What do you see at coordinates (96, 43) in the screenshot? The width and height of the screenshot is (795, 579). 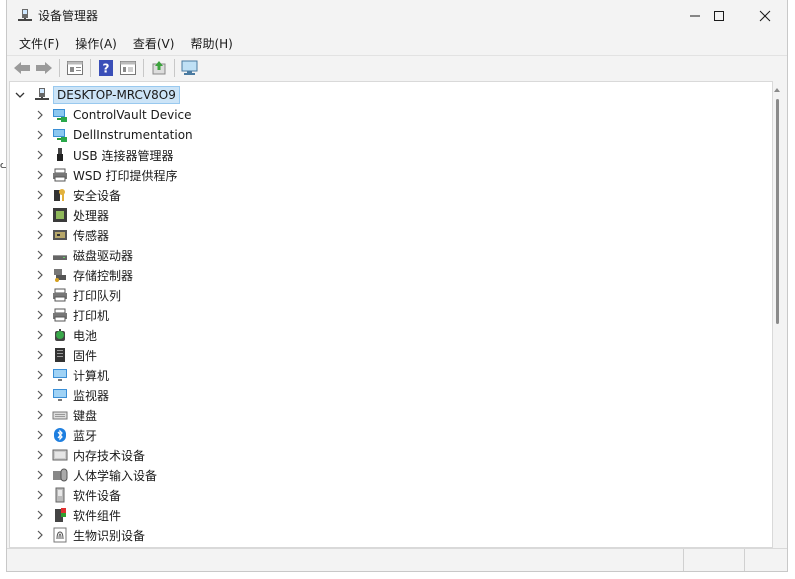 I see `menu-action: 操作(A)` at bounding box center [96, 43].